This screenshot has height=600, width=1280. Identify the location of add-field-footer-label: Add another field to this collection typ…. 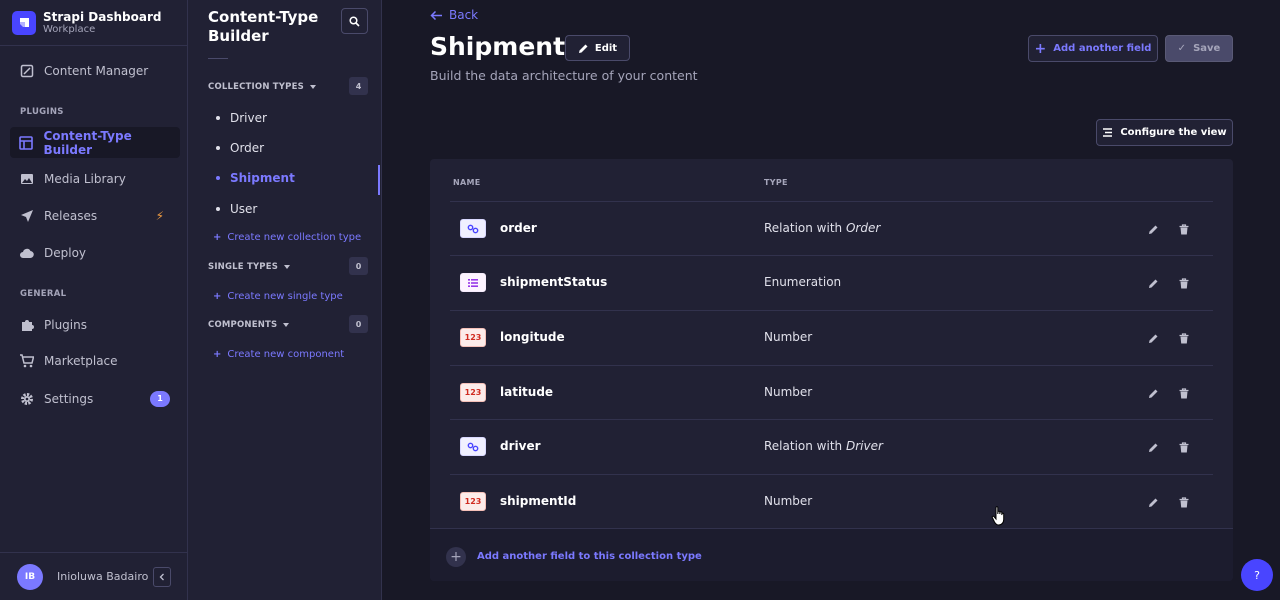
(589, 556).